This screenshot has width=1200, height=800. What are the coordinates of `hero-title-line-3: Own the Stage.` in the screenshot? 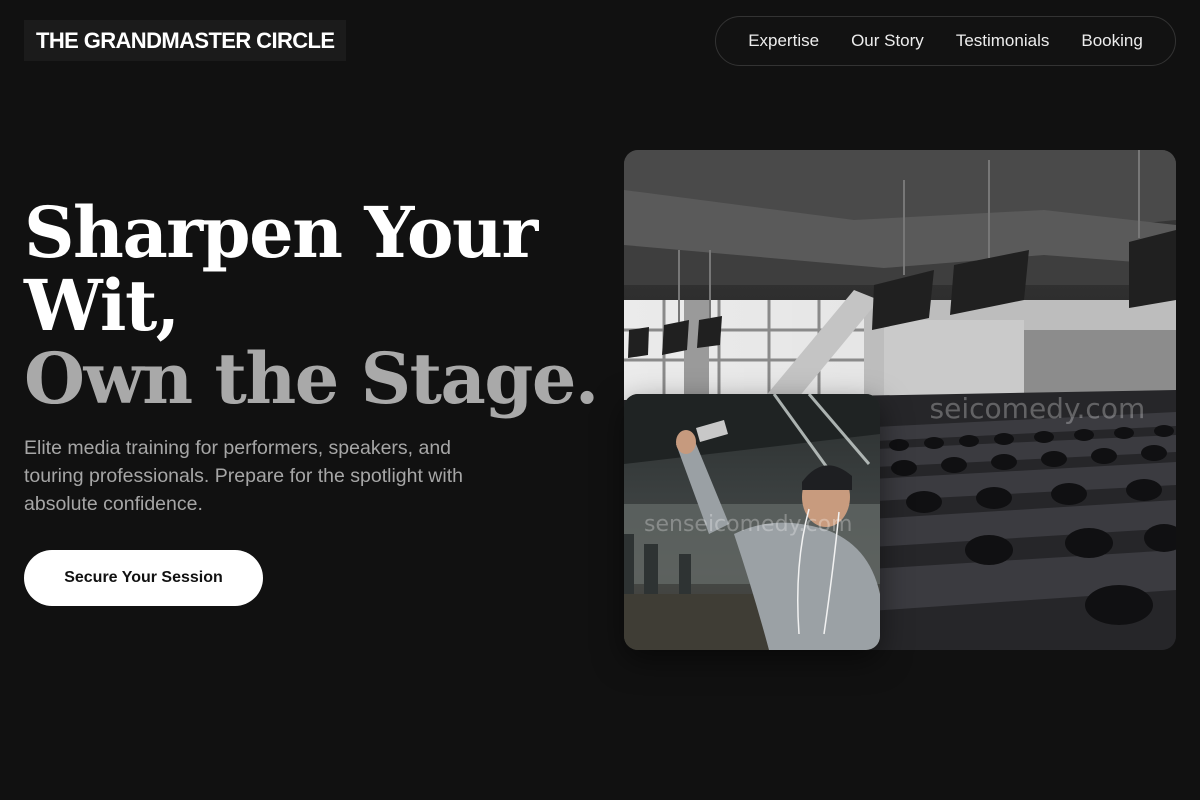 It's located at (311, 378).